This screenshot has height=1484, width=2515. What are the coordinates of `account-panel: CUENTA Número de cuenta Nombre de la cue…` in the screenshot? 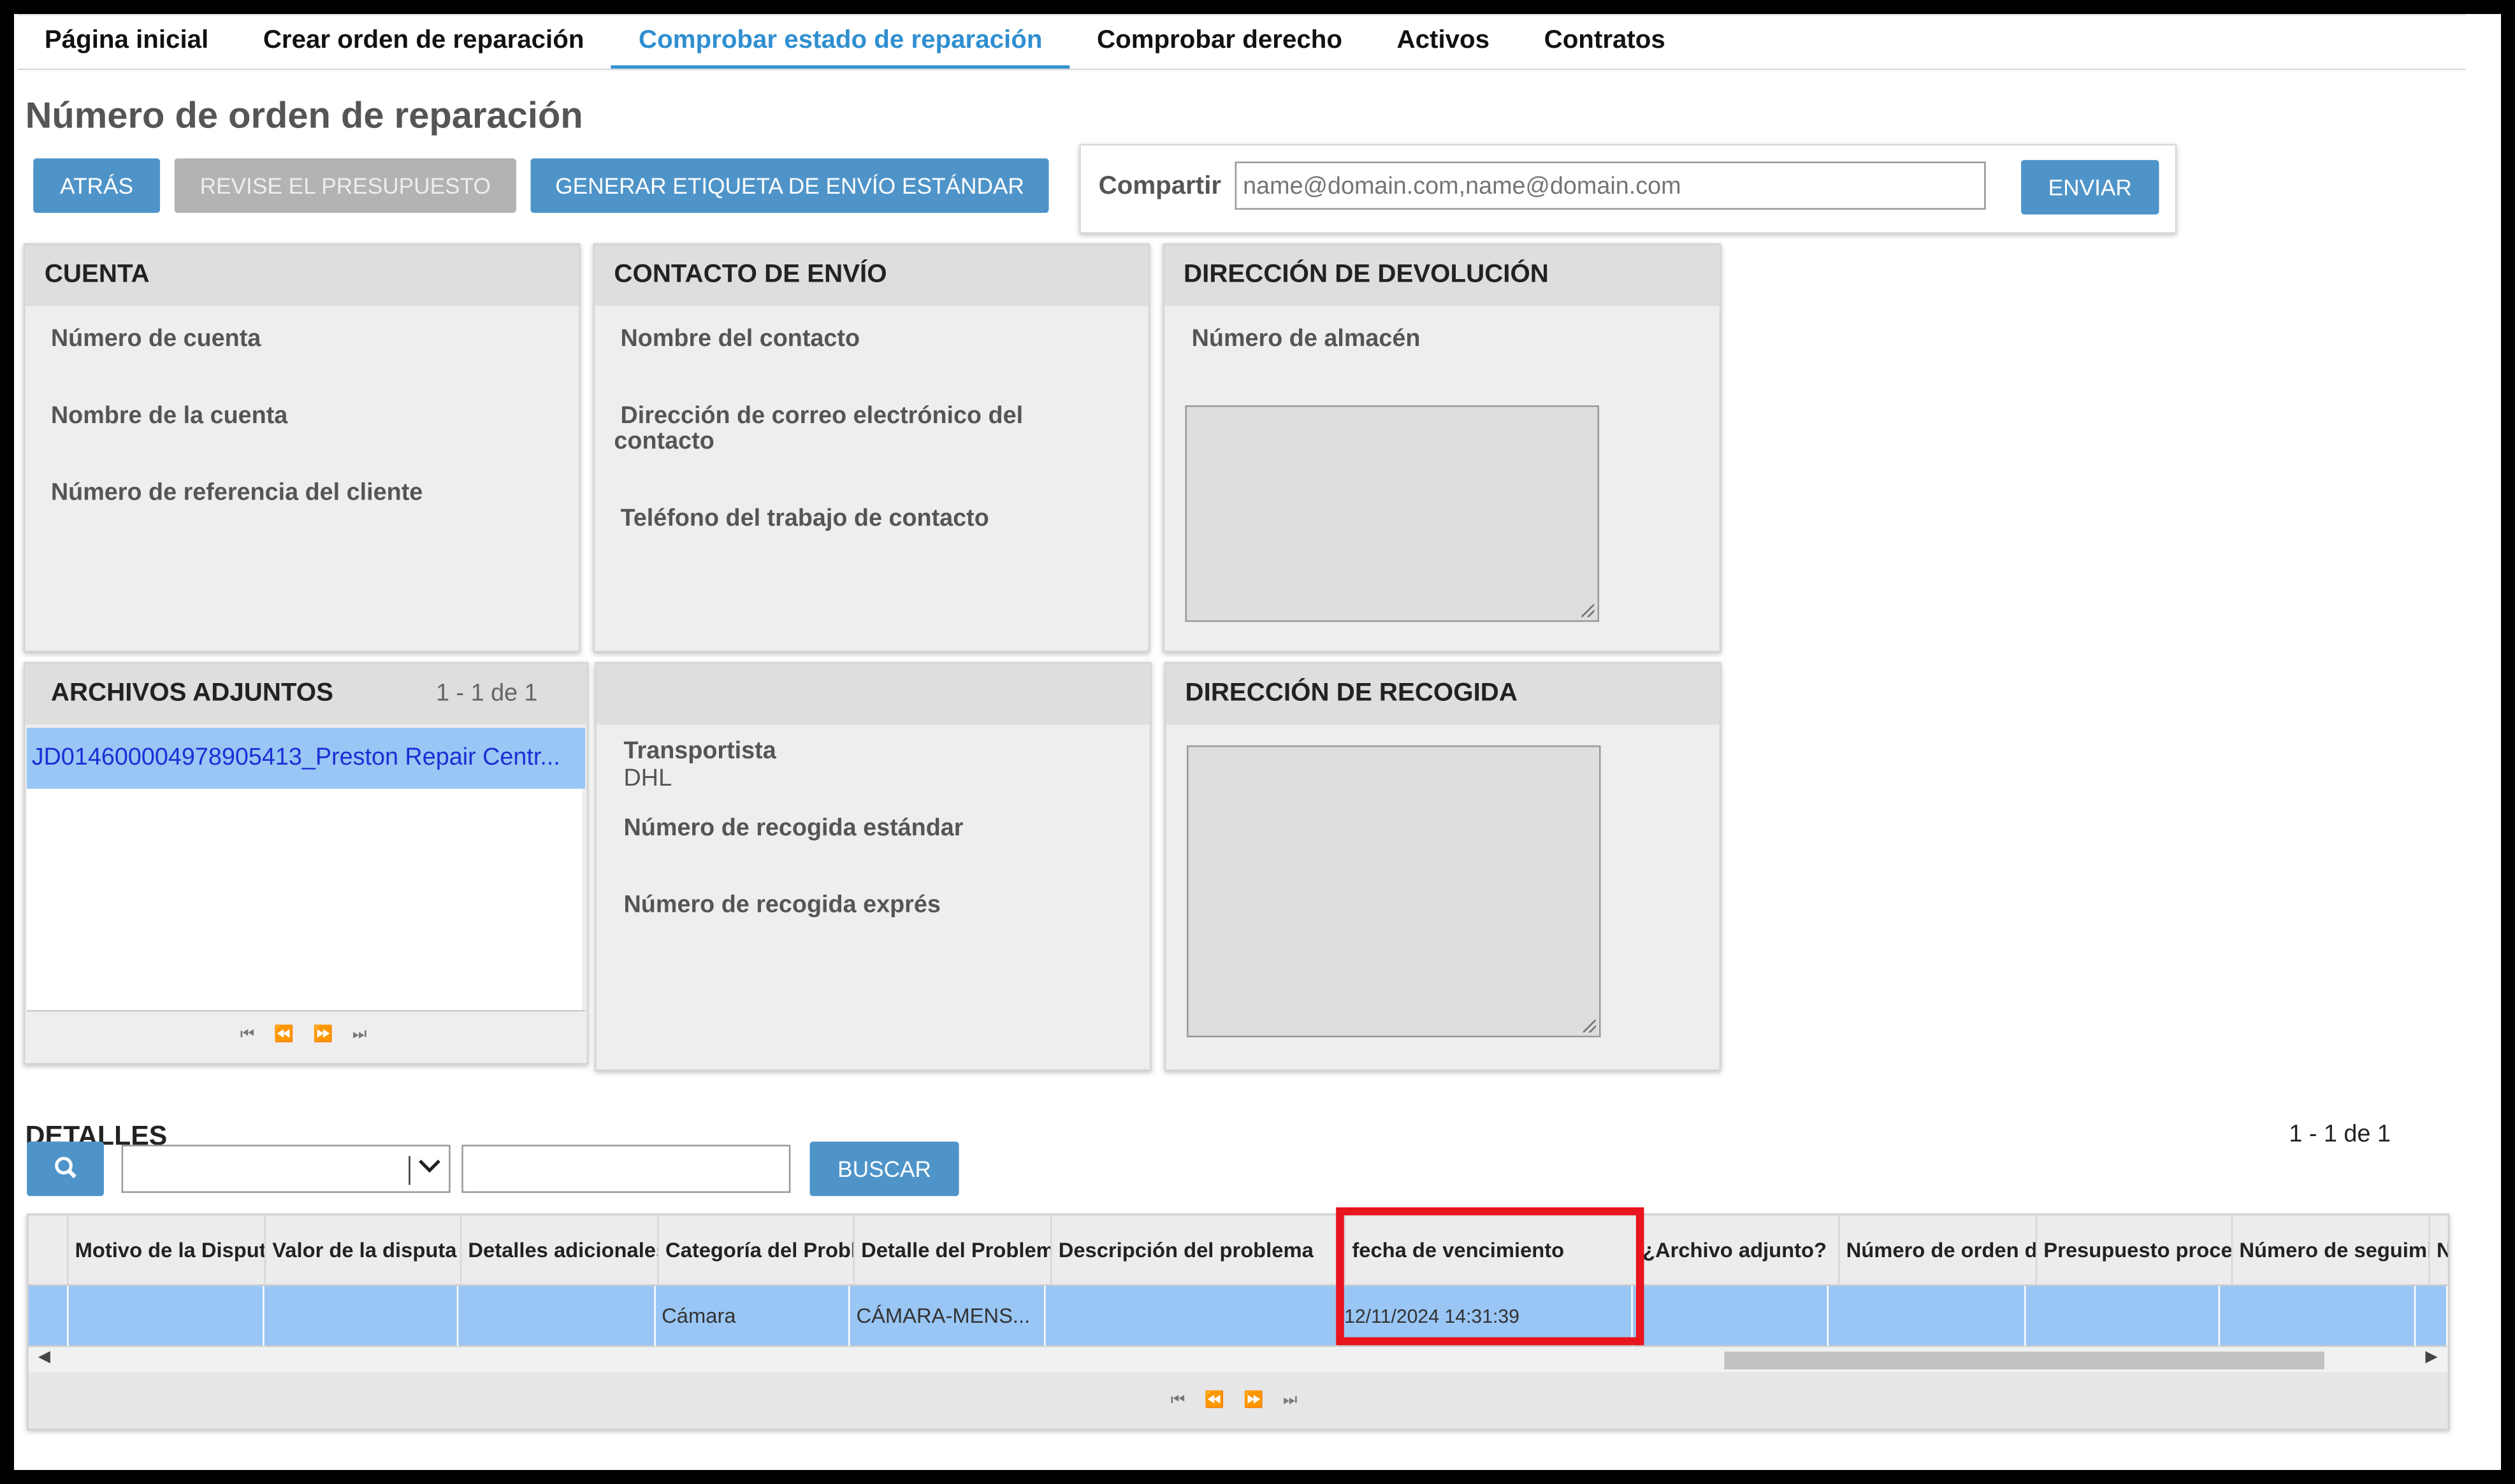 It's located at (302, 447).